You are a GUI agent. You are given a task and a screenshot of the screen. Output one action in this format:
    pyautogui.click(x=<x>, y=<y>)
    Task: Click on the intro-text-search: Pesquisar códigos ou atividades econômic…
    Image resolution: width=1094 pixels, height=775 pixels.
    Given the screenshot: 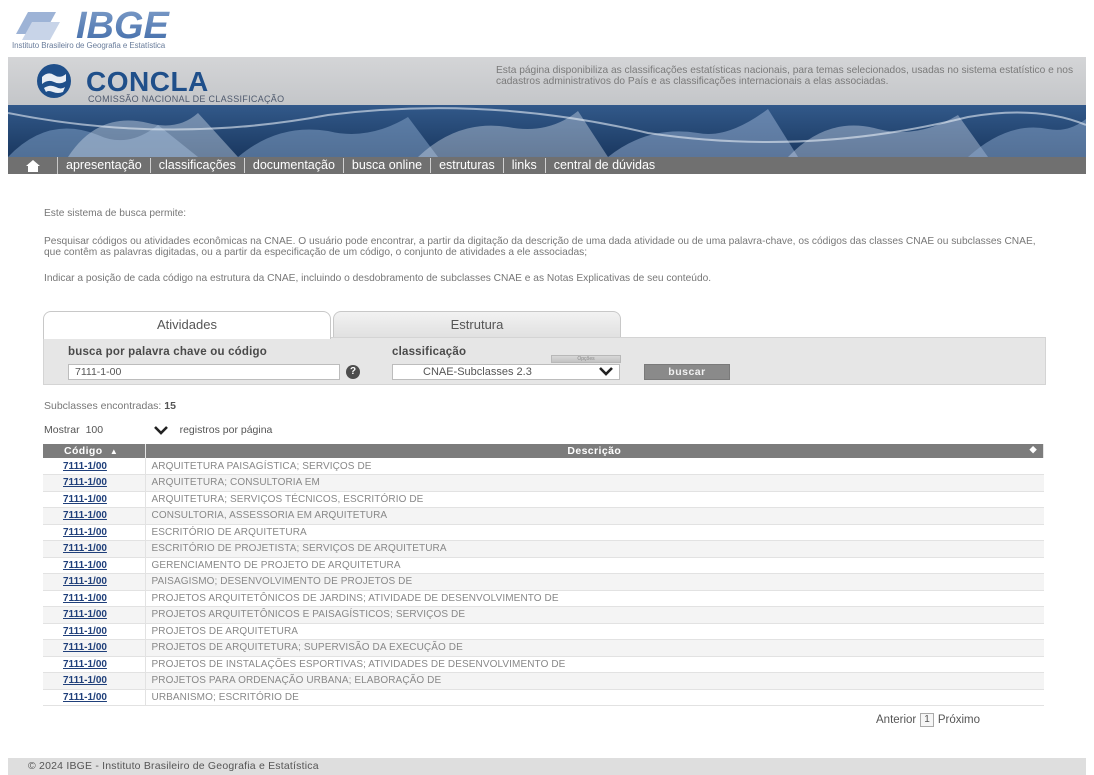 What is the action you would take?
    pyautogui.click(x=540, y=247)
    